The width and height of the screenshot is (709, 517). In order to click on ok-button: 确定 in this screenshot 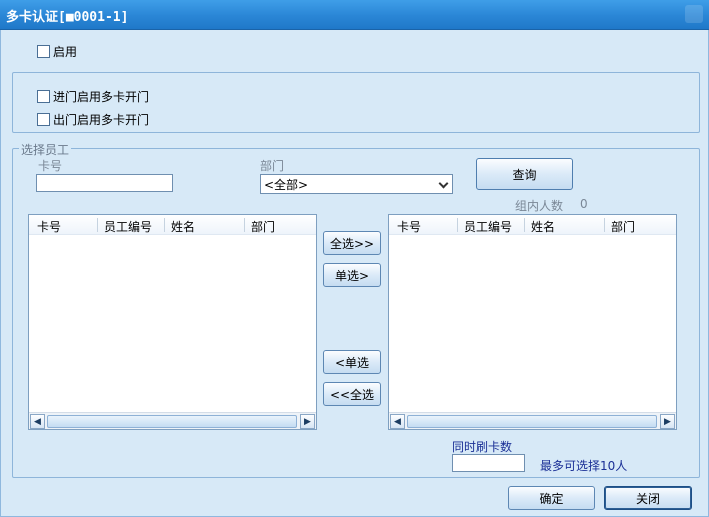, I will do `click(551, 498)`.